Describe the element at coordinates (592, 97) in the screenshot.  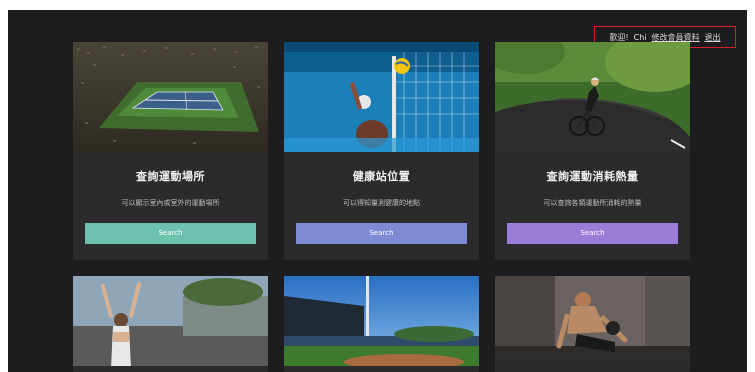
I see `cyclist-image` at that location.